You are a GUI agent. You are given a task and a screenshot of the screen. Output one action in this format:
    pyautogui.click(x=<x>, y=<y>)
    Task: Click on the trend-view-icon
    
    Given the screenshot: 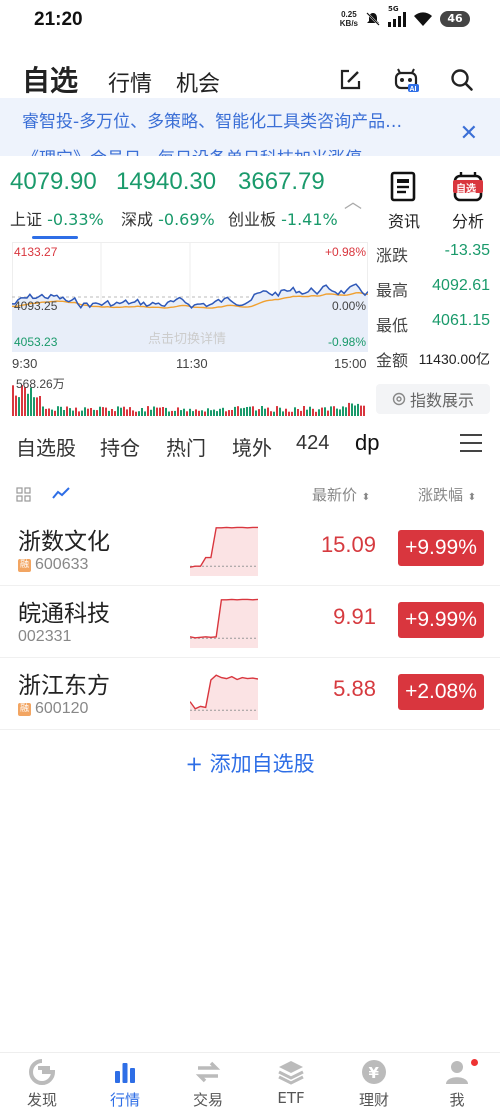 What is the action you would take?
    pyautogui.click(x=61, y=493)
    